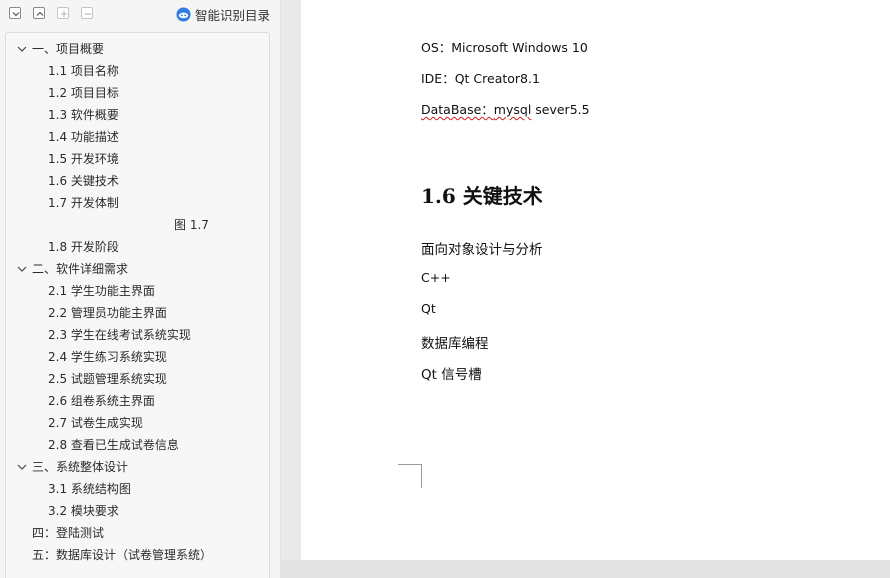 The height and width of the screenshot is (578, 890). I want to click on toc-item: 2.5 试题管理系统实现, so click(137, 379).